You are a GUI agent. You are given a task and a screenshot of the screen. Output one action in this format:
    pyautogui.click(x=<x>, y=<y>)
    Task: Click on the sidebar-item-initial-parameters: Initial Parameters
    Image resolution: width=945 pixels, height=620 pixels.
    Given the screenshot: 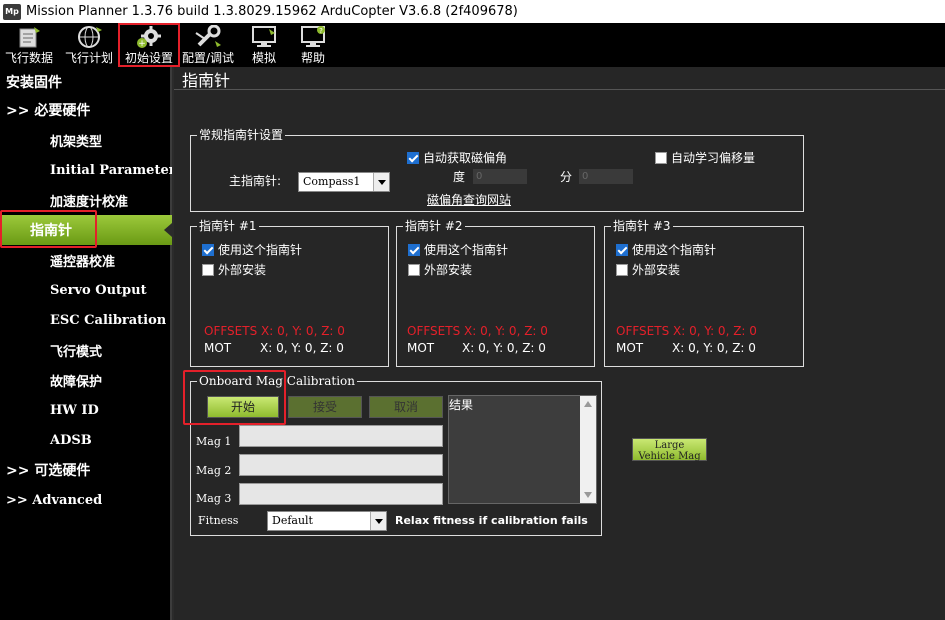 What is the action you would take?
    pyautogui.click(x=86, y=170)
    